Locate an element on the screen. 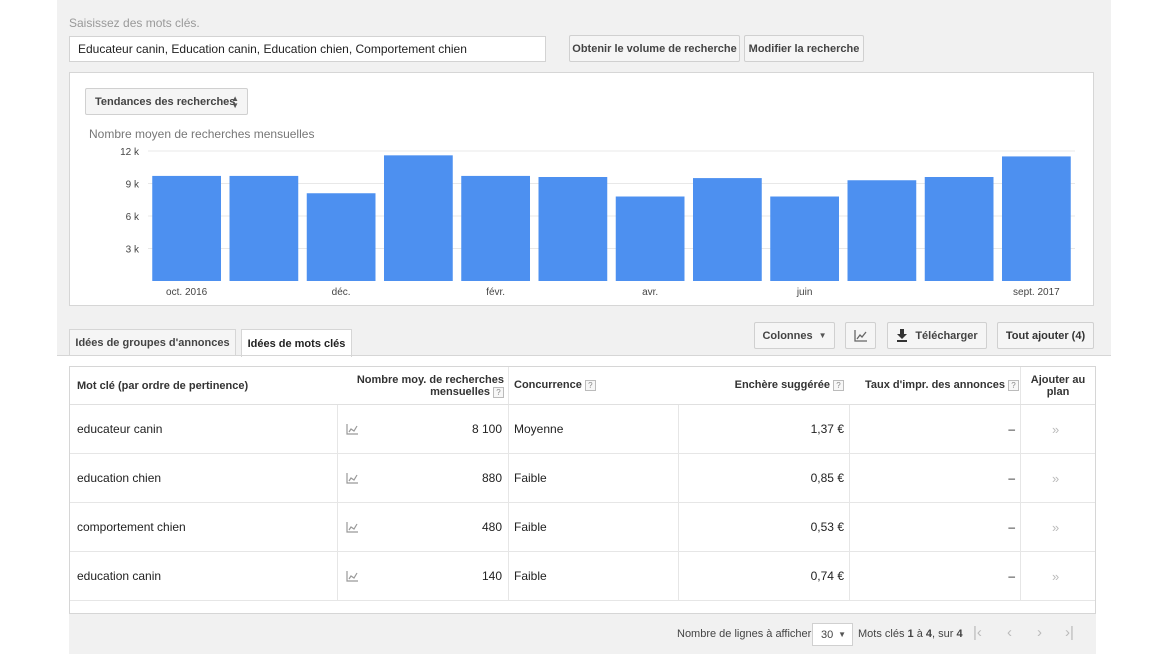 This screenshot has width=1164, height=663. tab-ad-group-ideas: Idées de groupes d'annonces is located at coordinates (152, 342).